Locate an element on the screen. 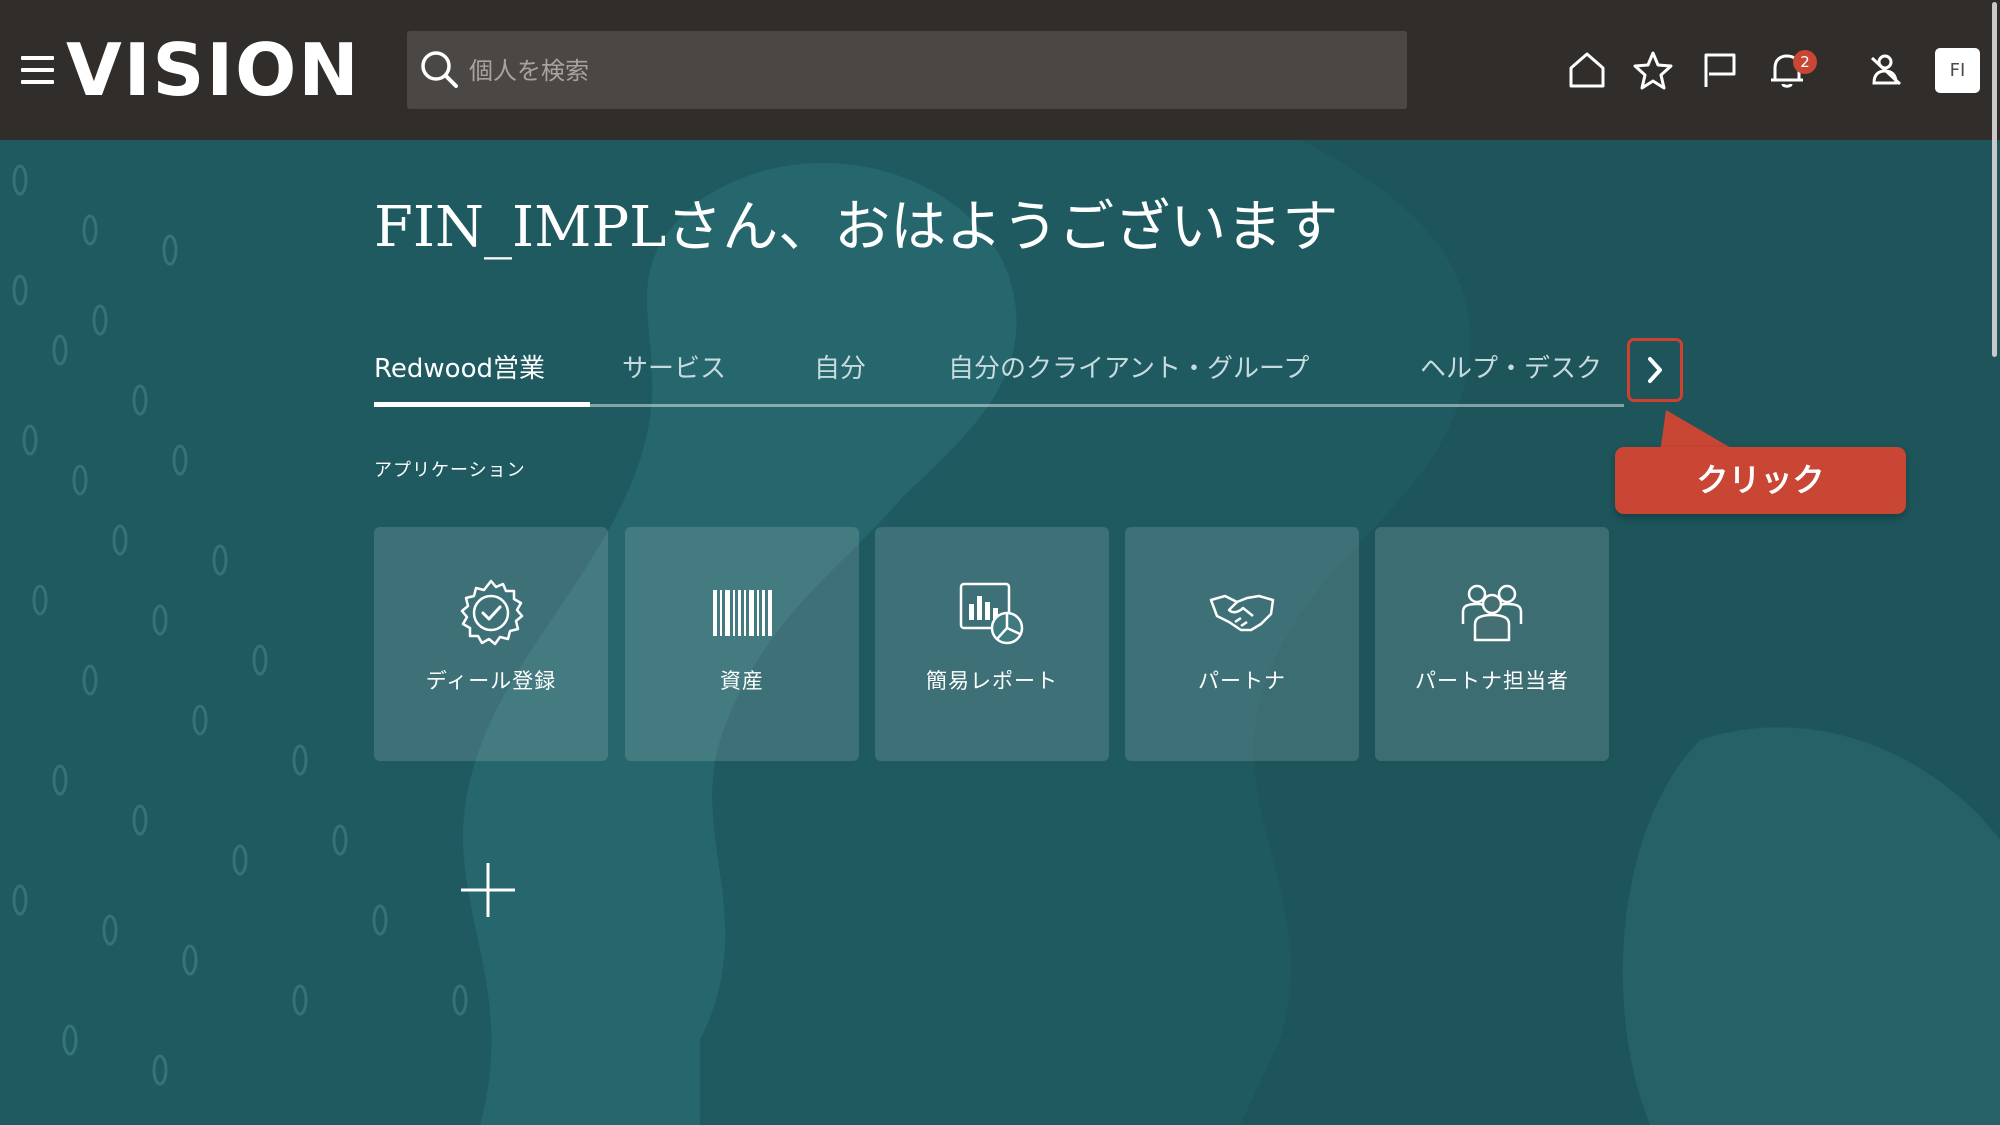  app-tile-deal-registration: ディール登録 is located at coordinates (491, 644).